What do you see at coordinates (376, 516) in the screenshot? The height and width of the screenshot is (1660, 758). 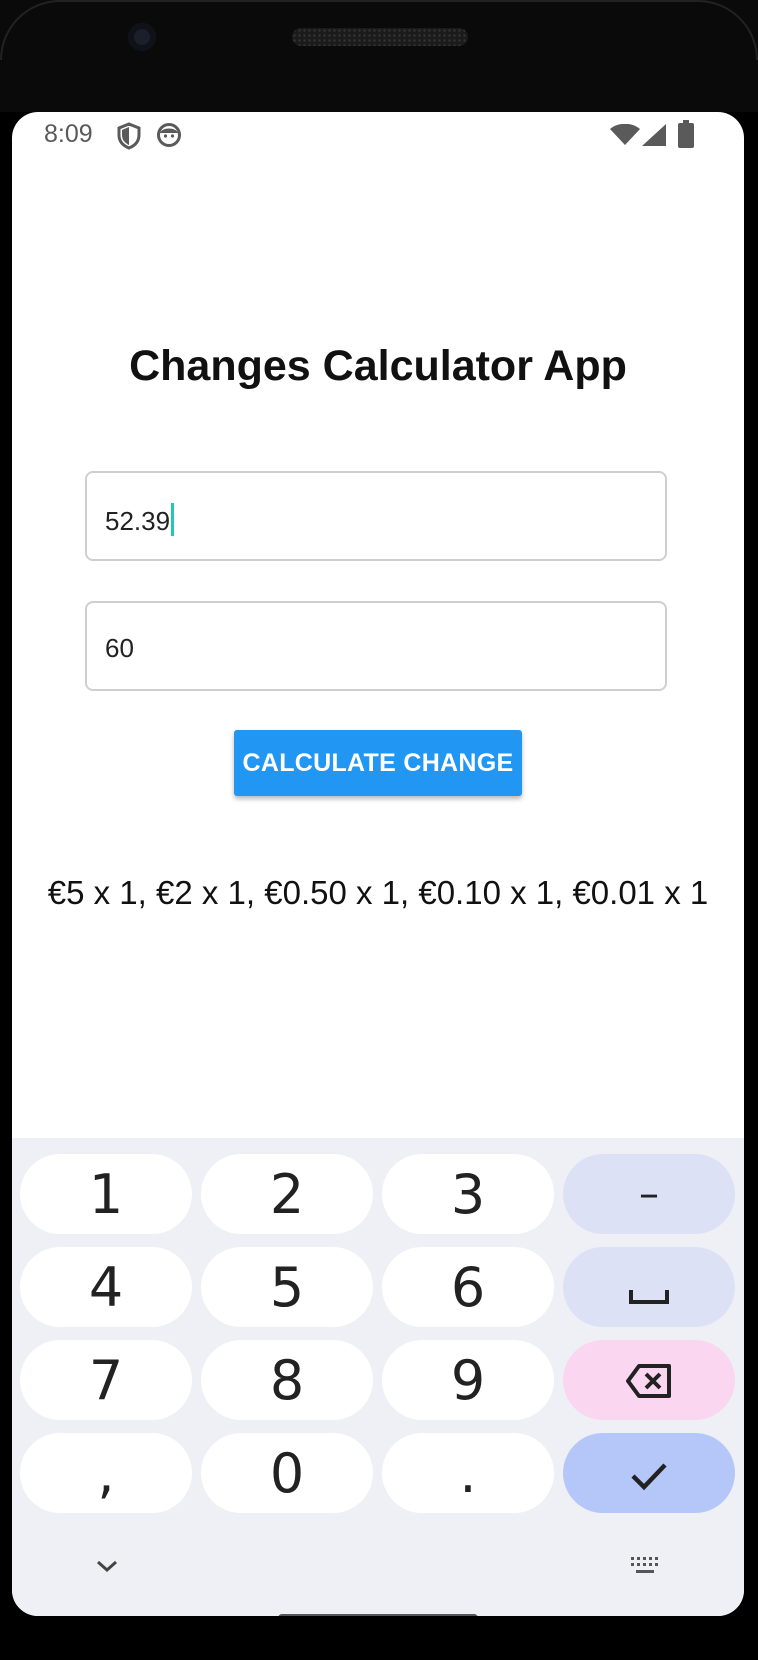 I see `price-input: 52.39` at bounding box center [376, 516].